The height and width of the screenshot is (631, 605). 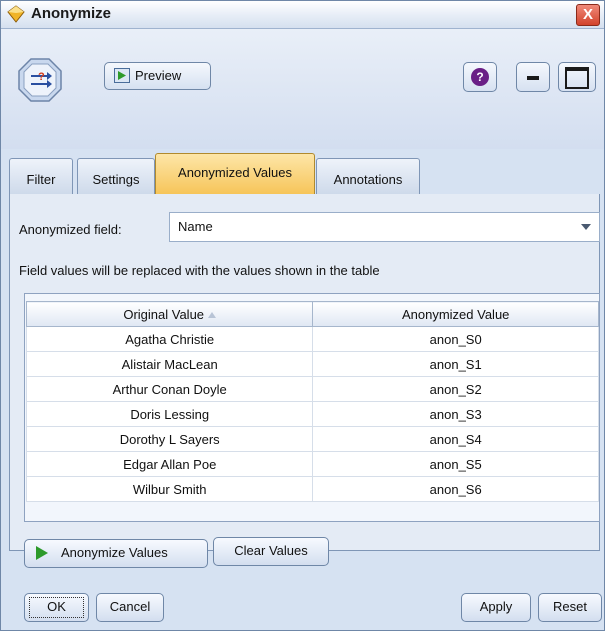 I want to click on tab-annotations: Annotations, so click(x=368, y=176).